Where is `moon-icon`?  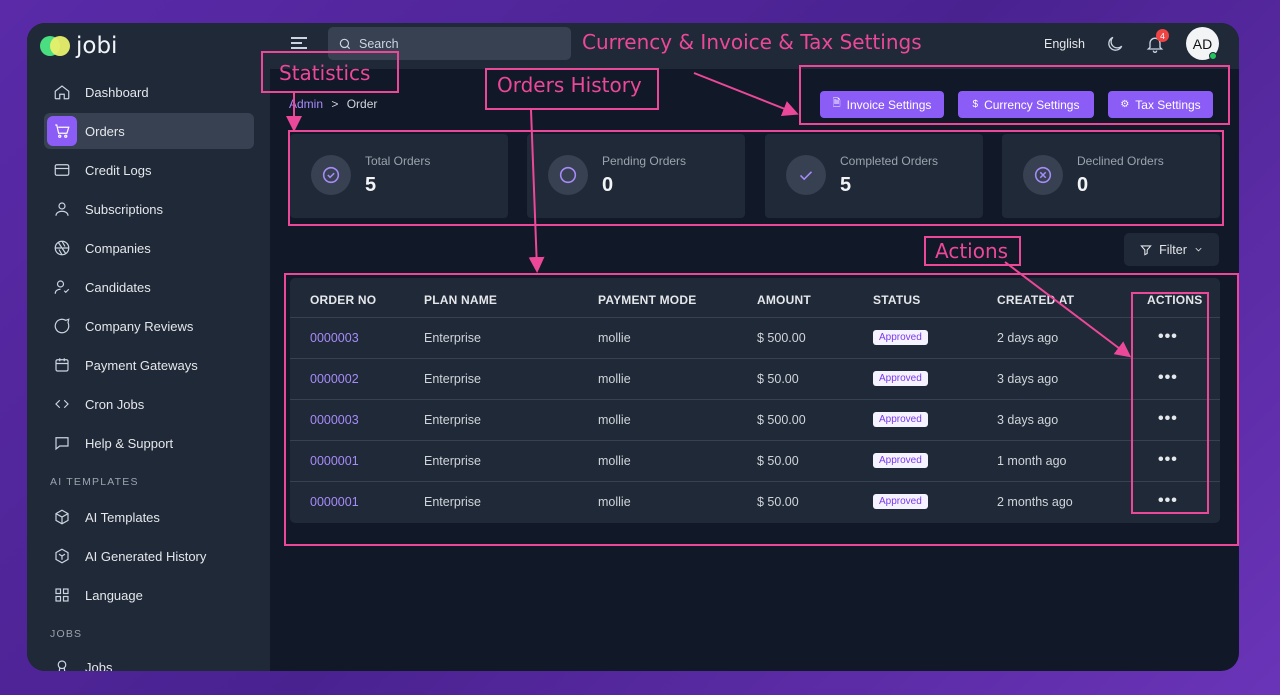
moon-icon is located at coordinates (1115, 43).